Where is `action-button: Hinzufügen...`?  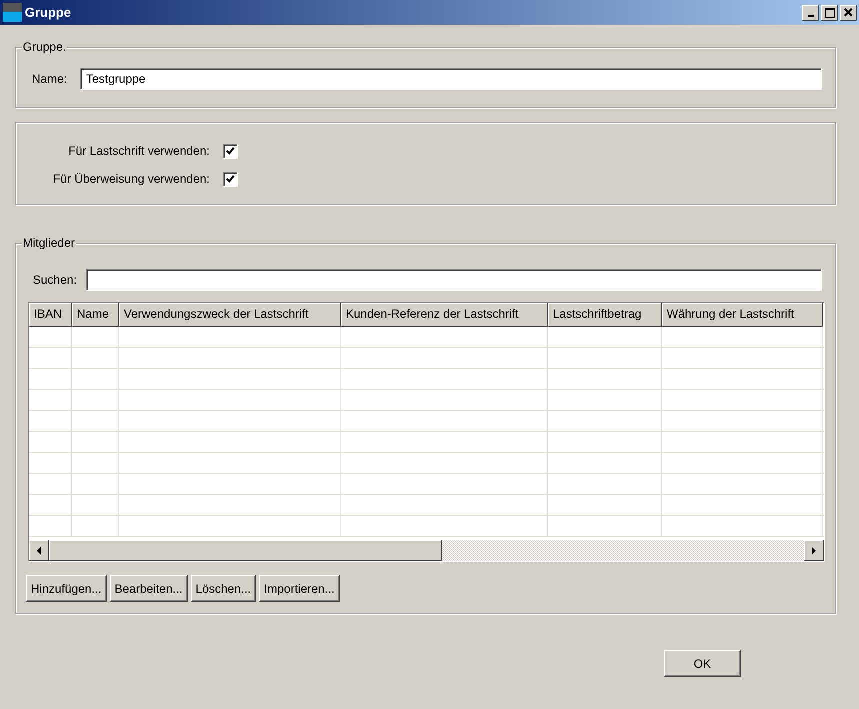 action-button: Hinzufügen... is located at coordinates (66, 588).